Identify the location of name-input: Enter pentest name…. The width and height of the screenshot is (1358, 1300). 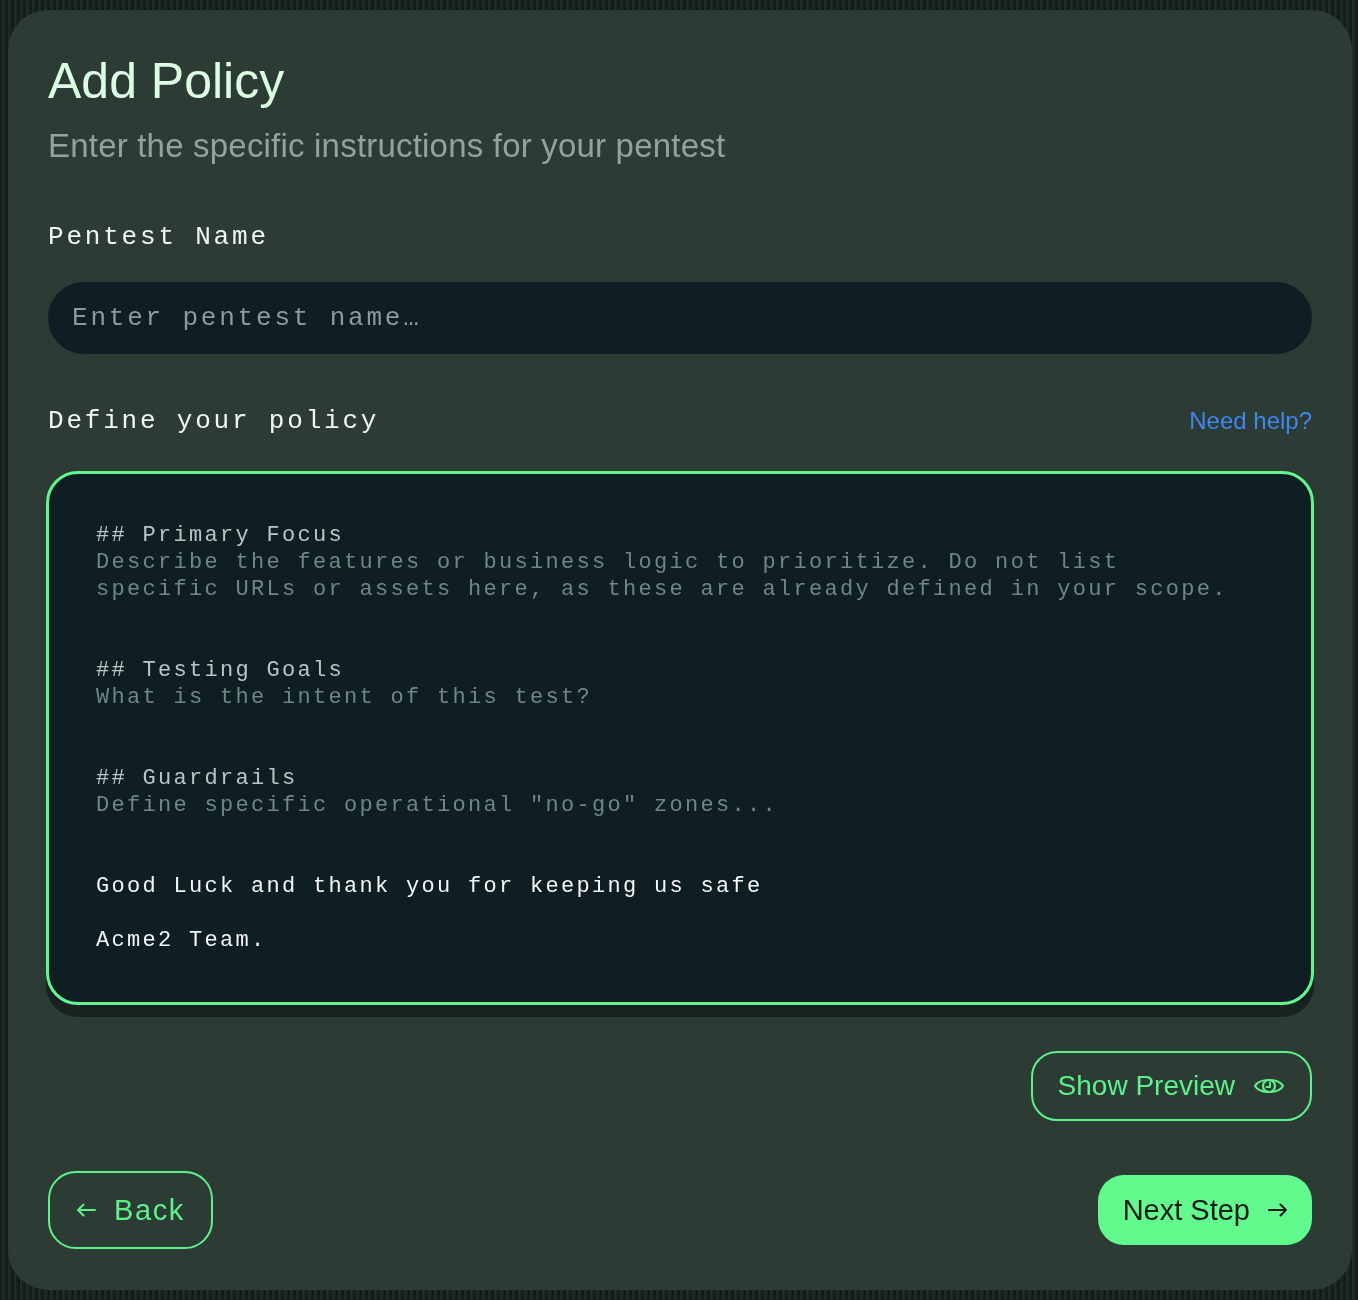
(680, 318).